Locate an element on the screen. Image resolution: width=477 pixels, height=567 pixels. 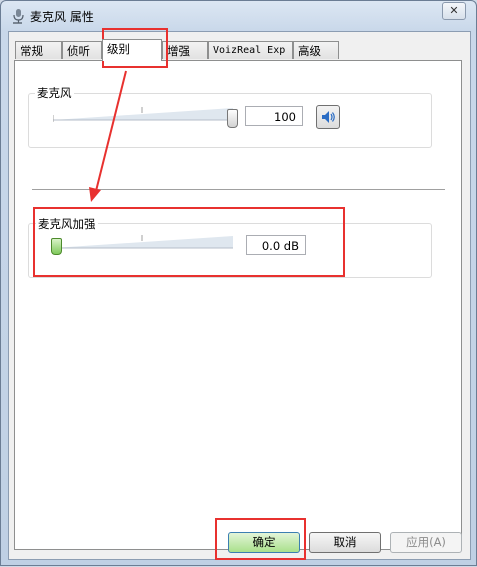
tab-enhancements: 增强 is located at coordinates (185, 50).